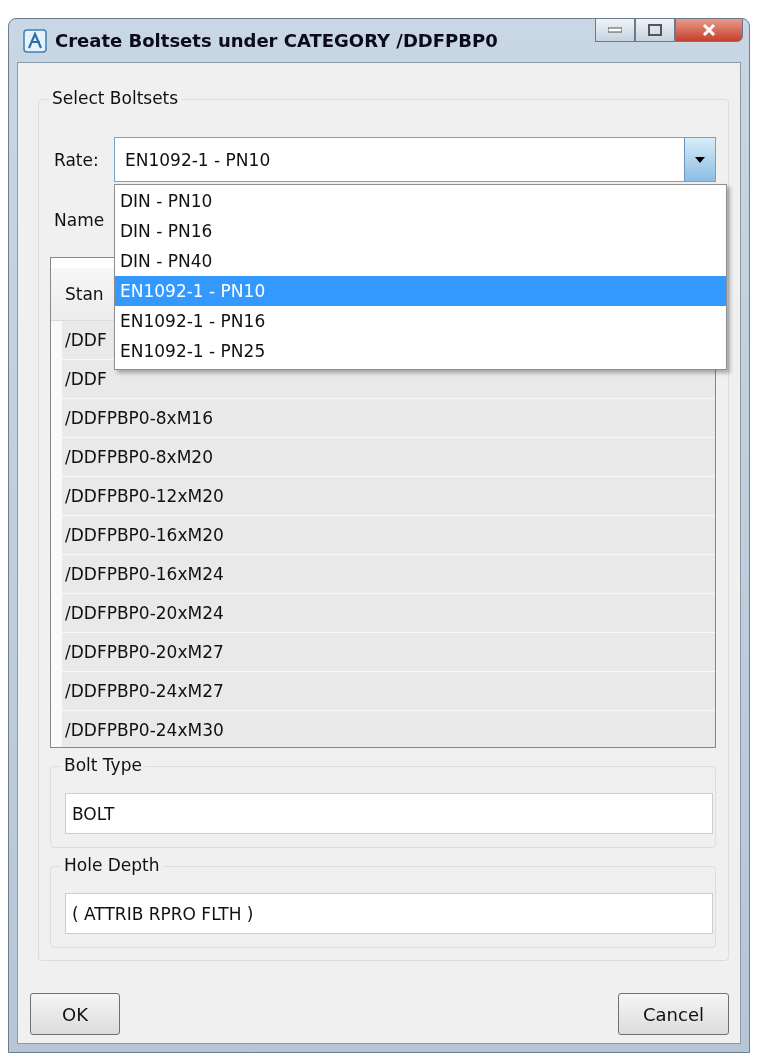  I want to click on minimize-button, so click(615, 30).